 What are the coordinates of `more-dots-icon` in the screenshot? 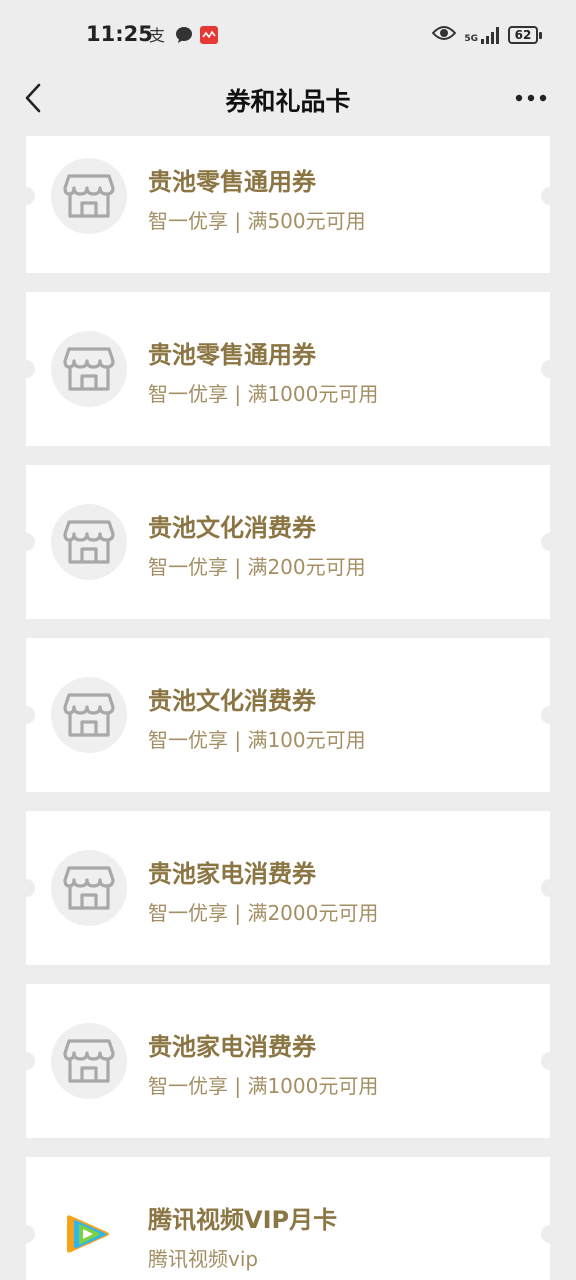 It's located at (531, 98).